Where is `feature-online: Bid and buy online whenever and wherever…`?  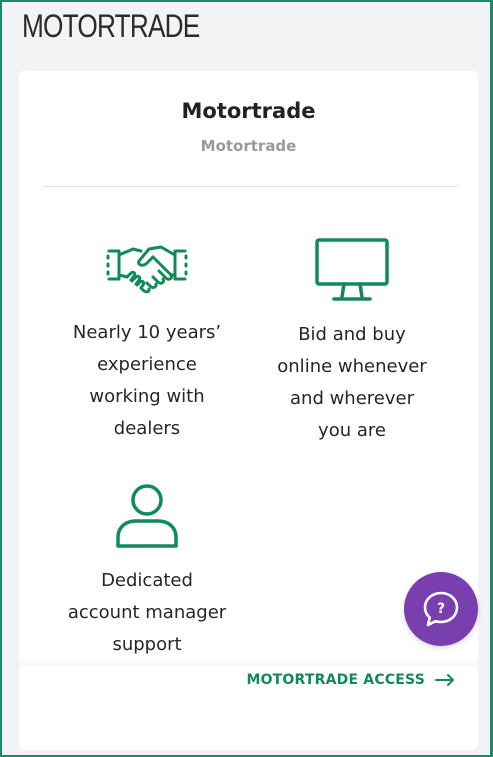
feature-online: Bid and buy online whenever and wherever… is located at coordinates (352, 342).